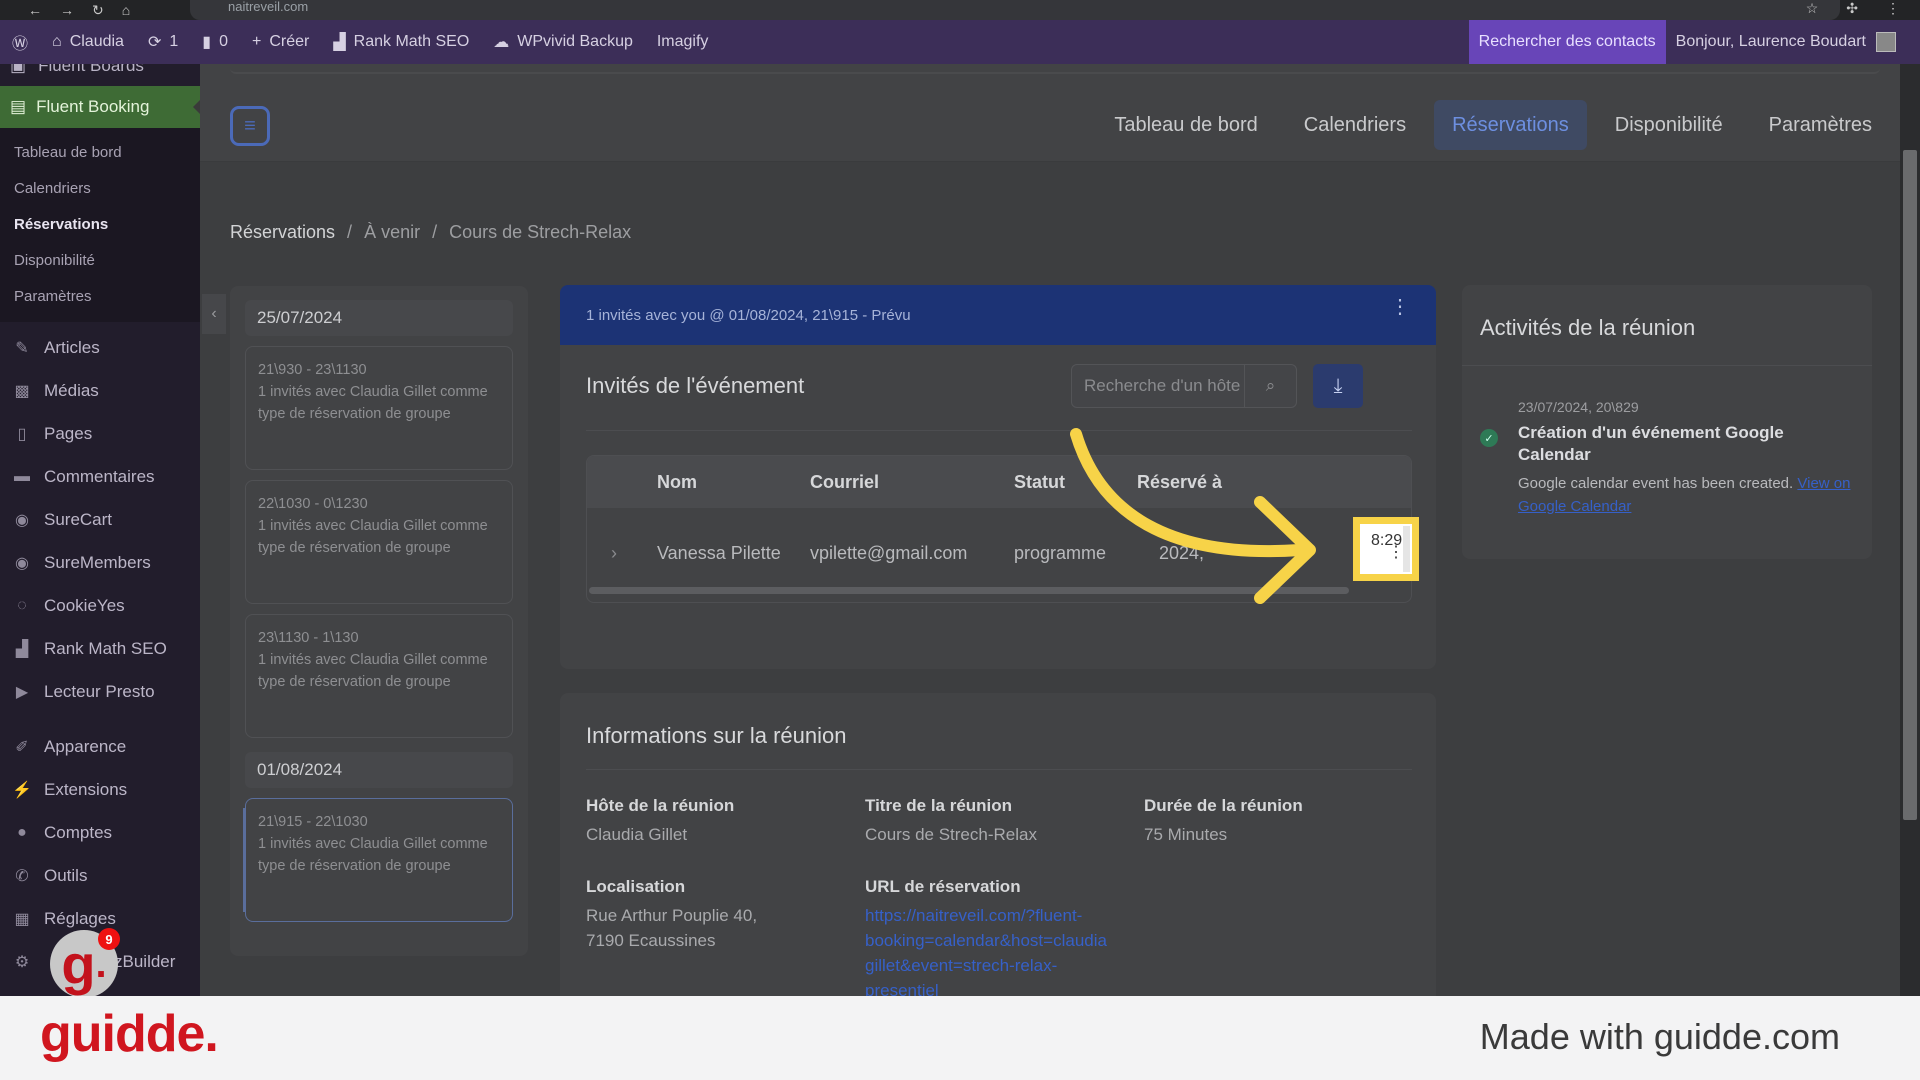 The height and width of the screenshot is (1080, 1920). Describe the element at coordinates (401, 42) in the screenshot. I see `rankmath-link: ▟ Rank Math SEO` at that location.